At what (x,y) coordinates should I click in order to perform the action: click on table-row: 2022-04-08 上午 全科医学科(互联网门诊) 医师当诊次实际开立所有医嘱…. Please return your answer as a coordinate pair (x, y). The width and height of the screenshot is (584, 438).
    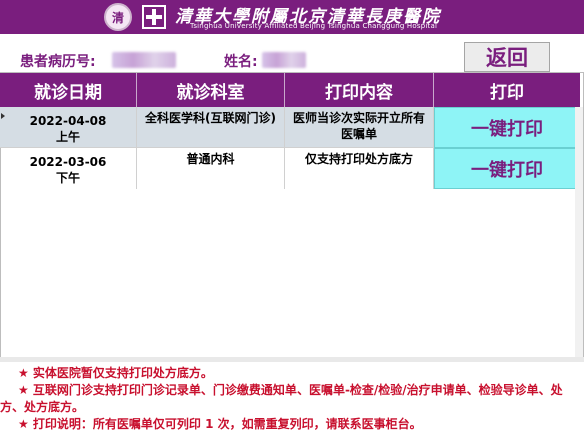
    Looking at the image, I should click on (290, 127).